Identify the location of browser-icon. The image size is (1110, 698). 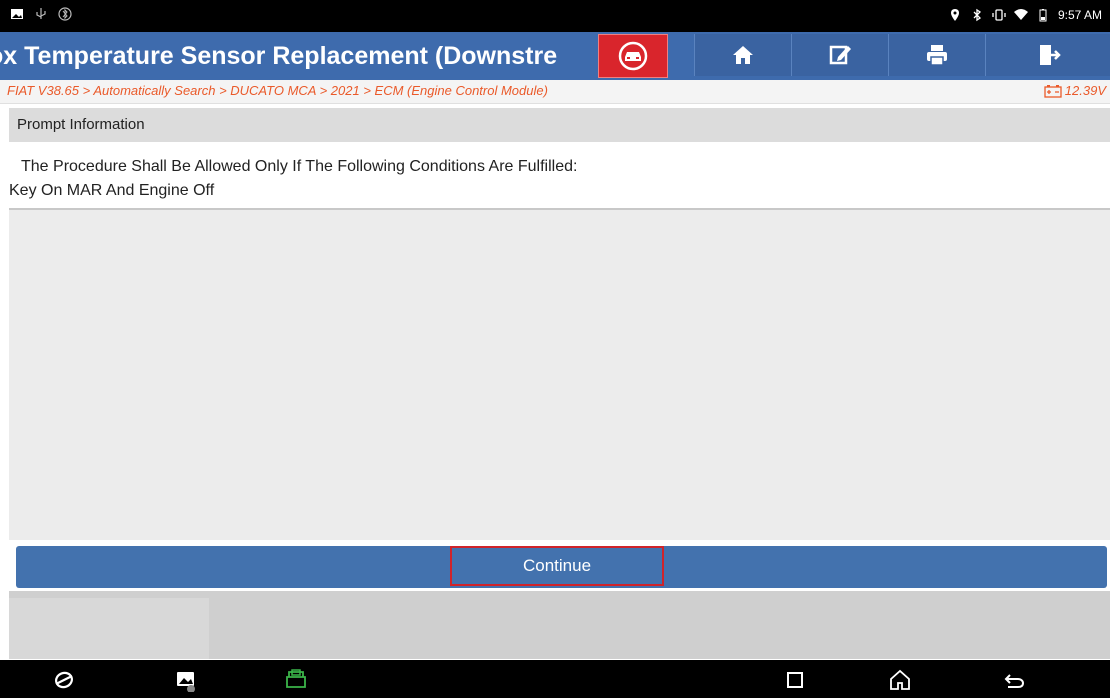
(64, 680).